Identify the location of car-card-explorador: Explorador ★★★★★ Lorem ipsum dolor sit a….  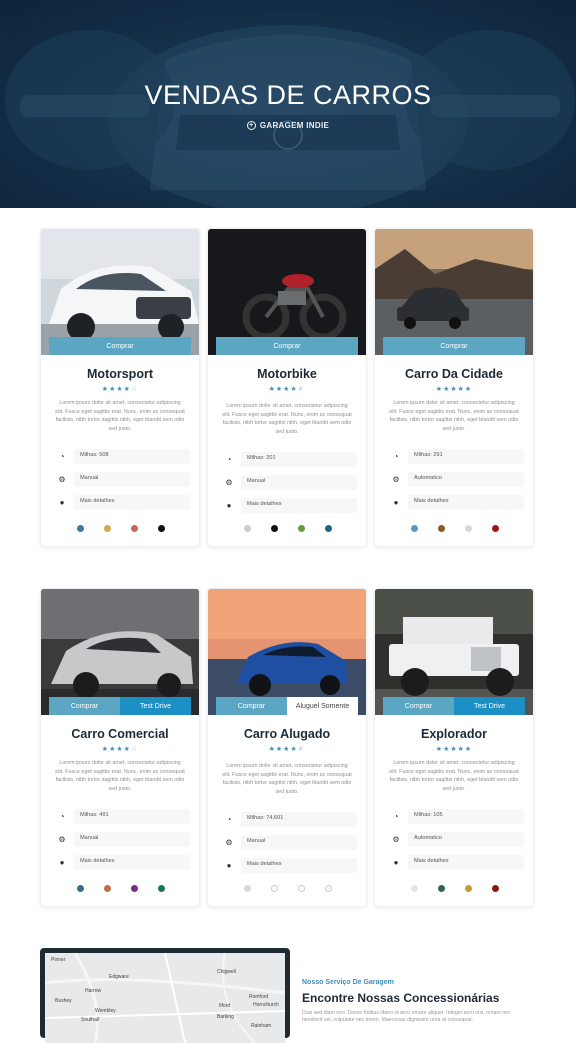
(454, 747).